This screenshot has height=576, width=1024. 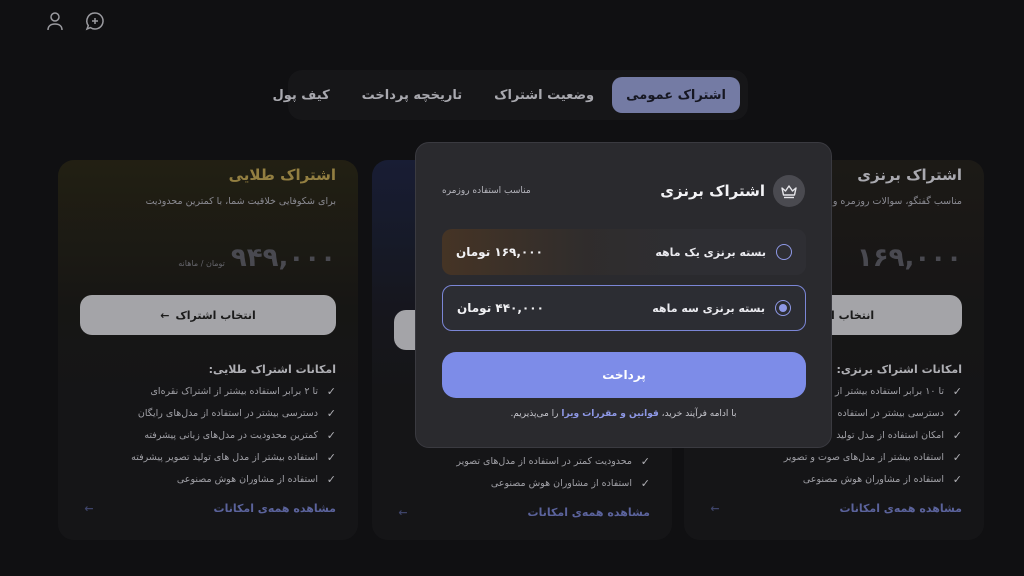 What do you see at coordinates (710, 252) in the screenshot?
I see `option-label: بسته برنزی یک ماهه` at bounding box center [710, 252].